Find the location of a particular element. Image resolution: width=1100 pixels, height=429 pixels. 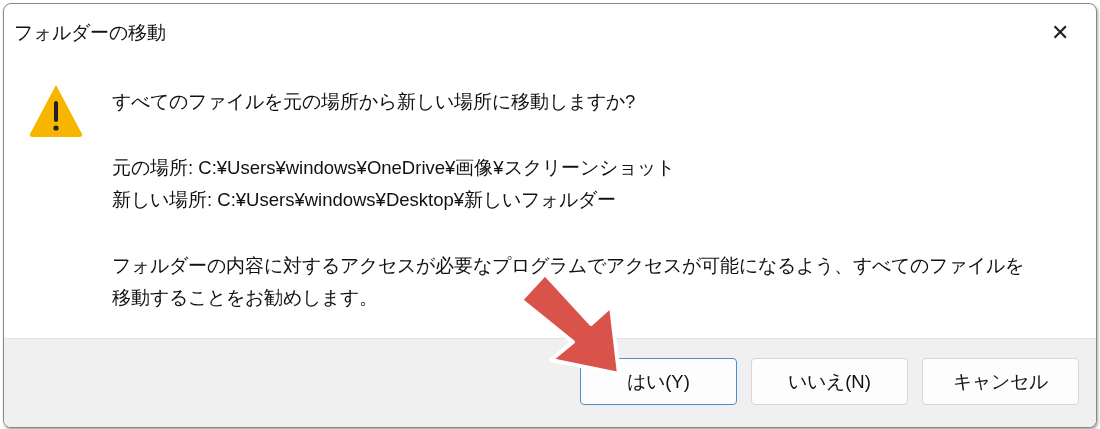

path-text: 元の場所: C:¥Users¥windows¥OneDrive¥画像¥スクリーンショット is located at coordinates (394, 168).